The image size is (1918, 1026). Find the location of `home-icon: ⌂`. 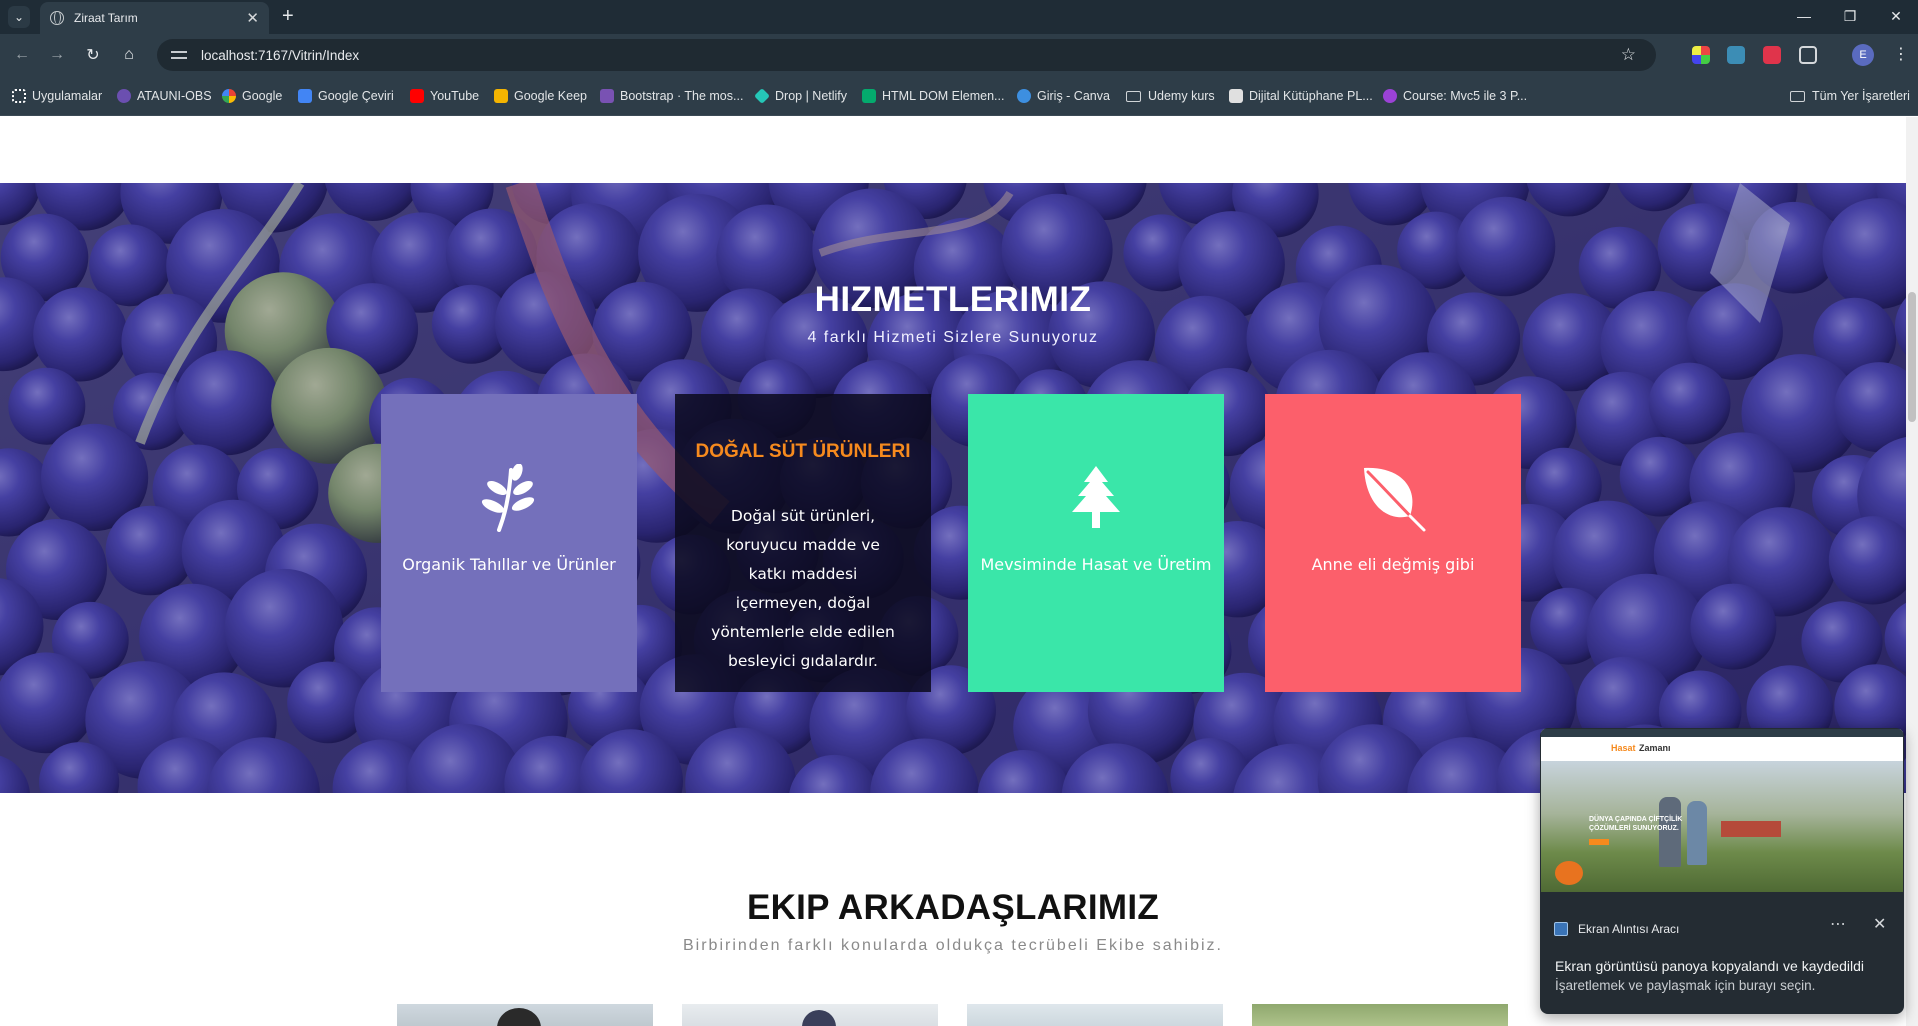

home-icon: ⌂ is located at coordinates (129, 55).